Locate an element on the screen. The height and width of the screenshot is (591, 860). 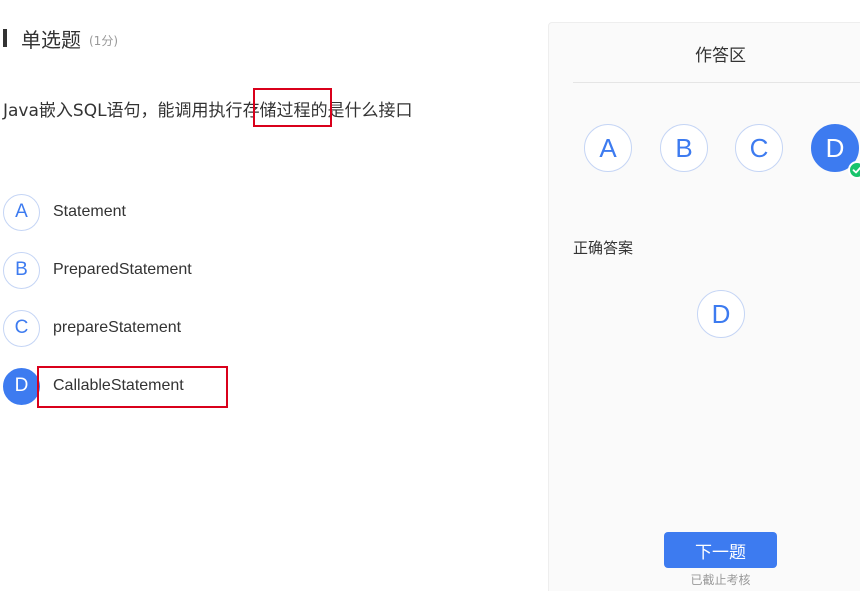
option-d-letter: D is located at coordinates (21, 386).